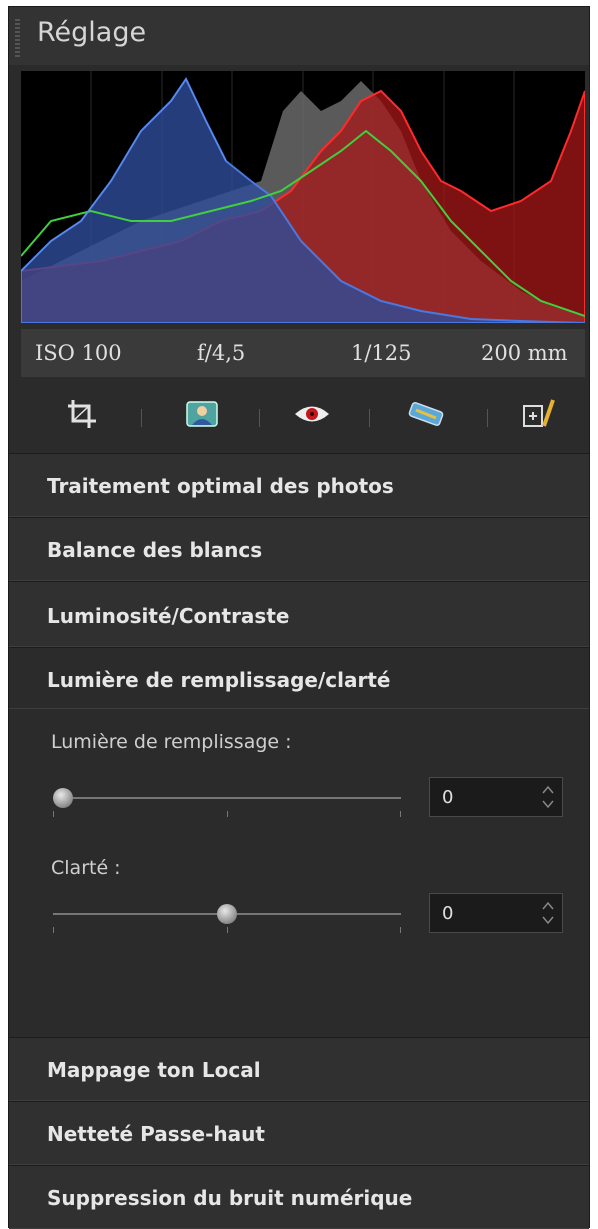  I want to click on drag-grip-icon, so click(17, 39).